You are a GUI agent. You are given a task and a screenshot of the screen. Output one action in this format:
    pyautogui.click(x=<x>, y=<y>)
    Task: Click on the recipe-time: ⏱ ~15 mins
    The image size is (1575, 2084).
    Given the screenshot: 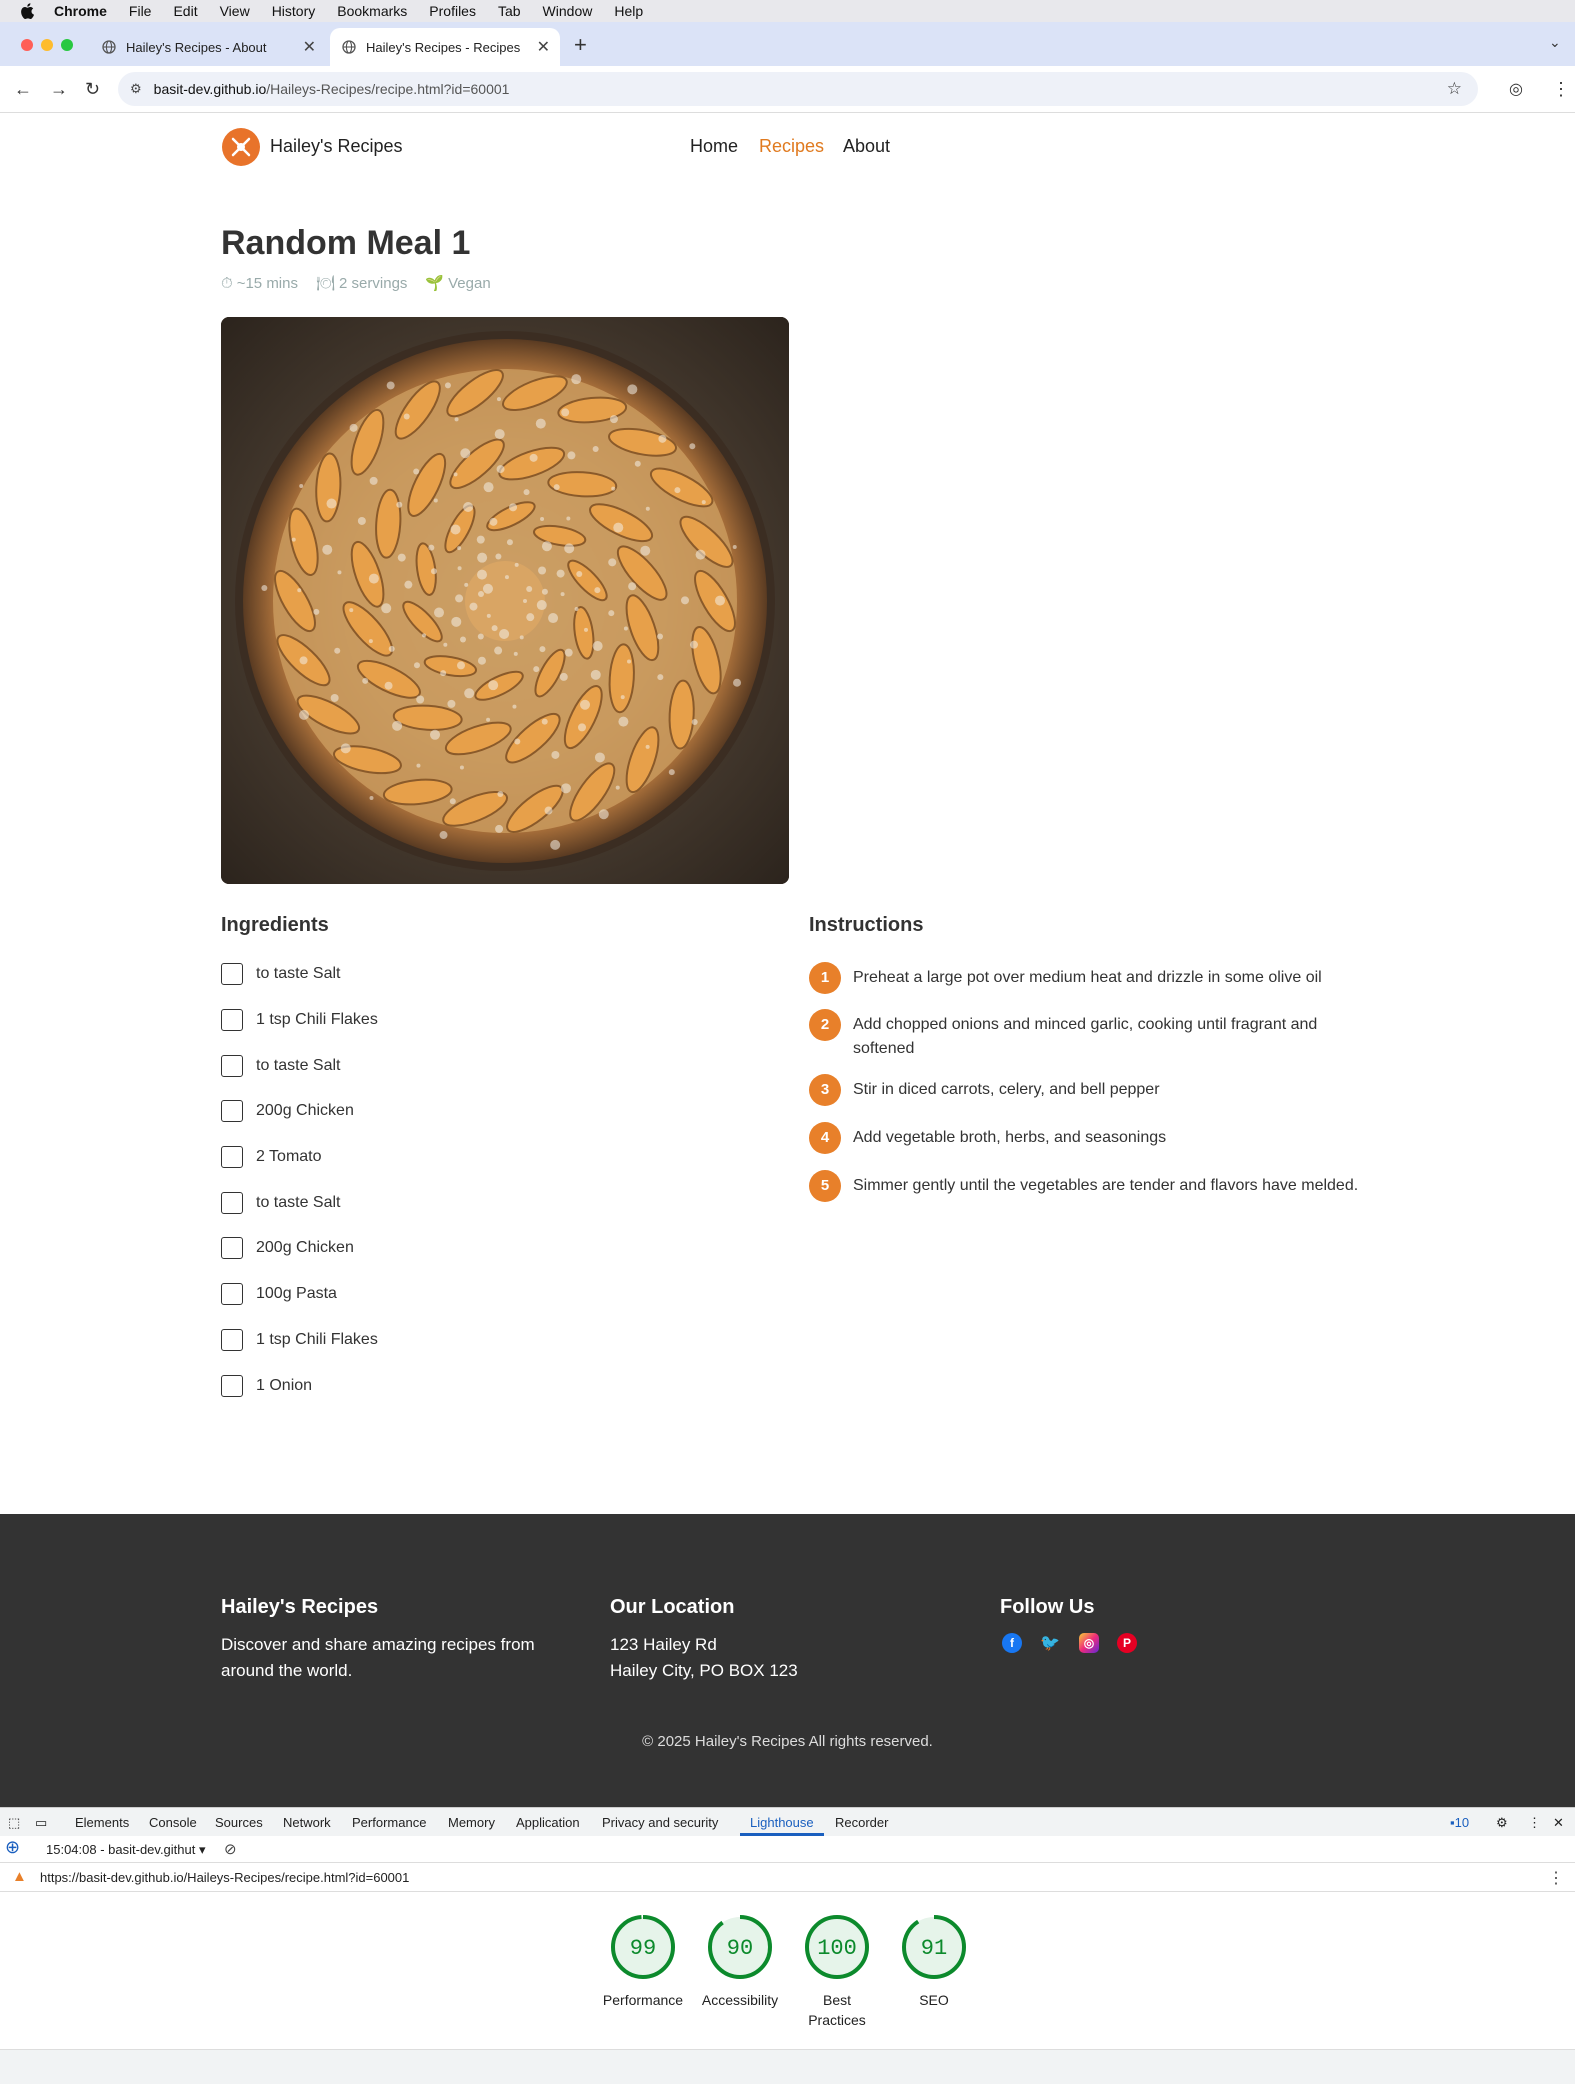 What is the action you would take?
    pyautogui.click(x=259, y=283)
    